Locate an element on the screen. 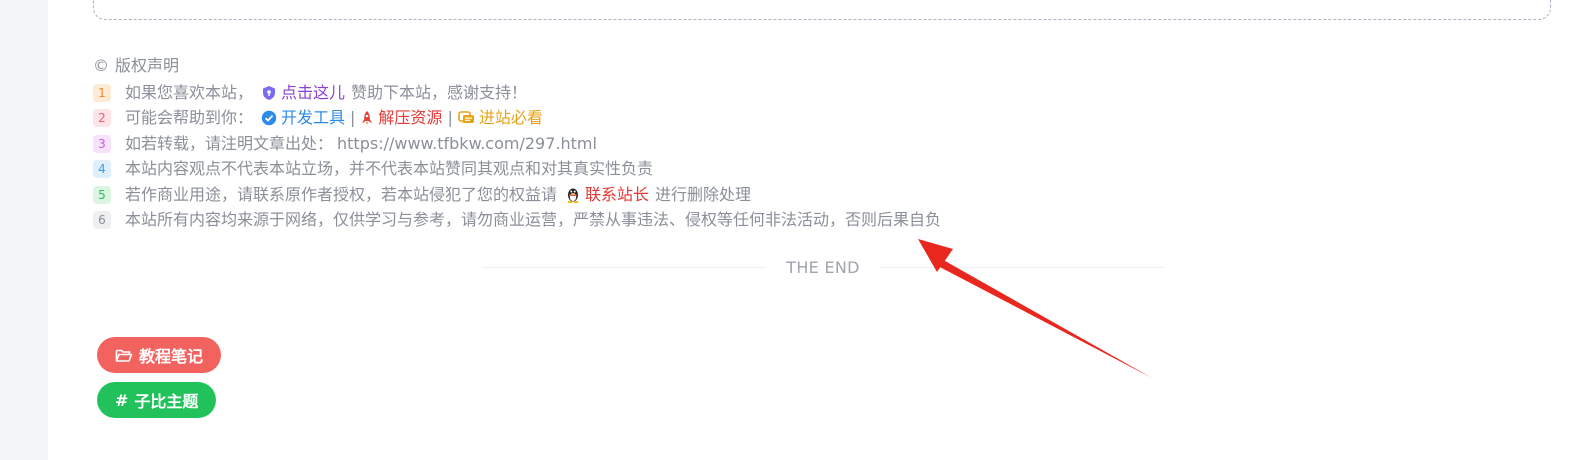 The height and width of the screenshot is (460, 1585). row-number: 1 is located at coordinates (102, 92).